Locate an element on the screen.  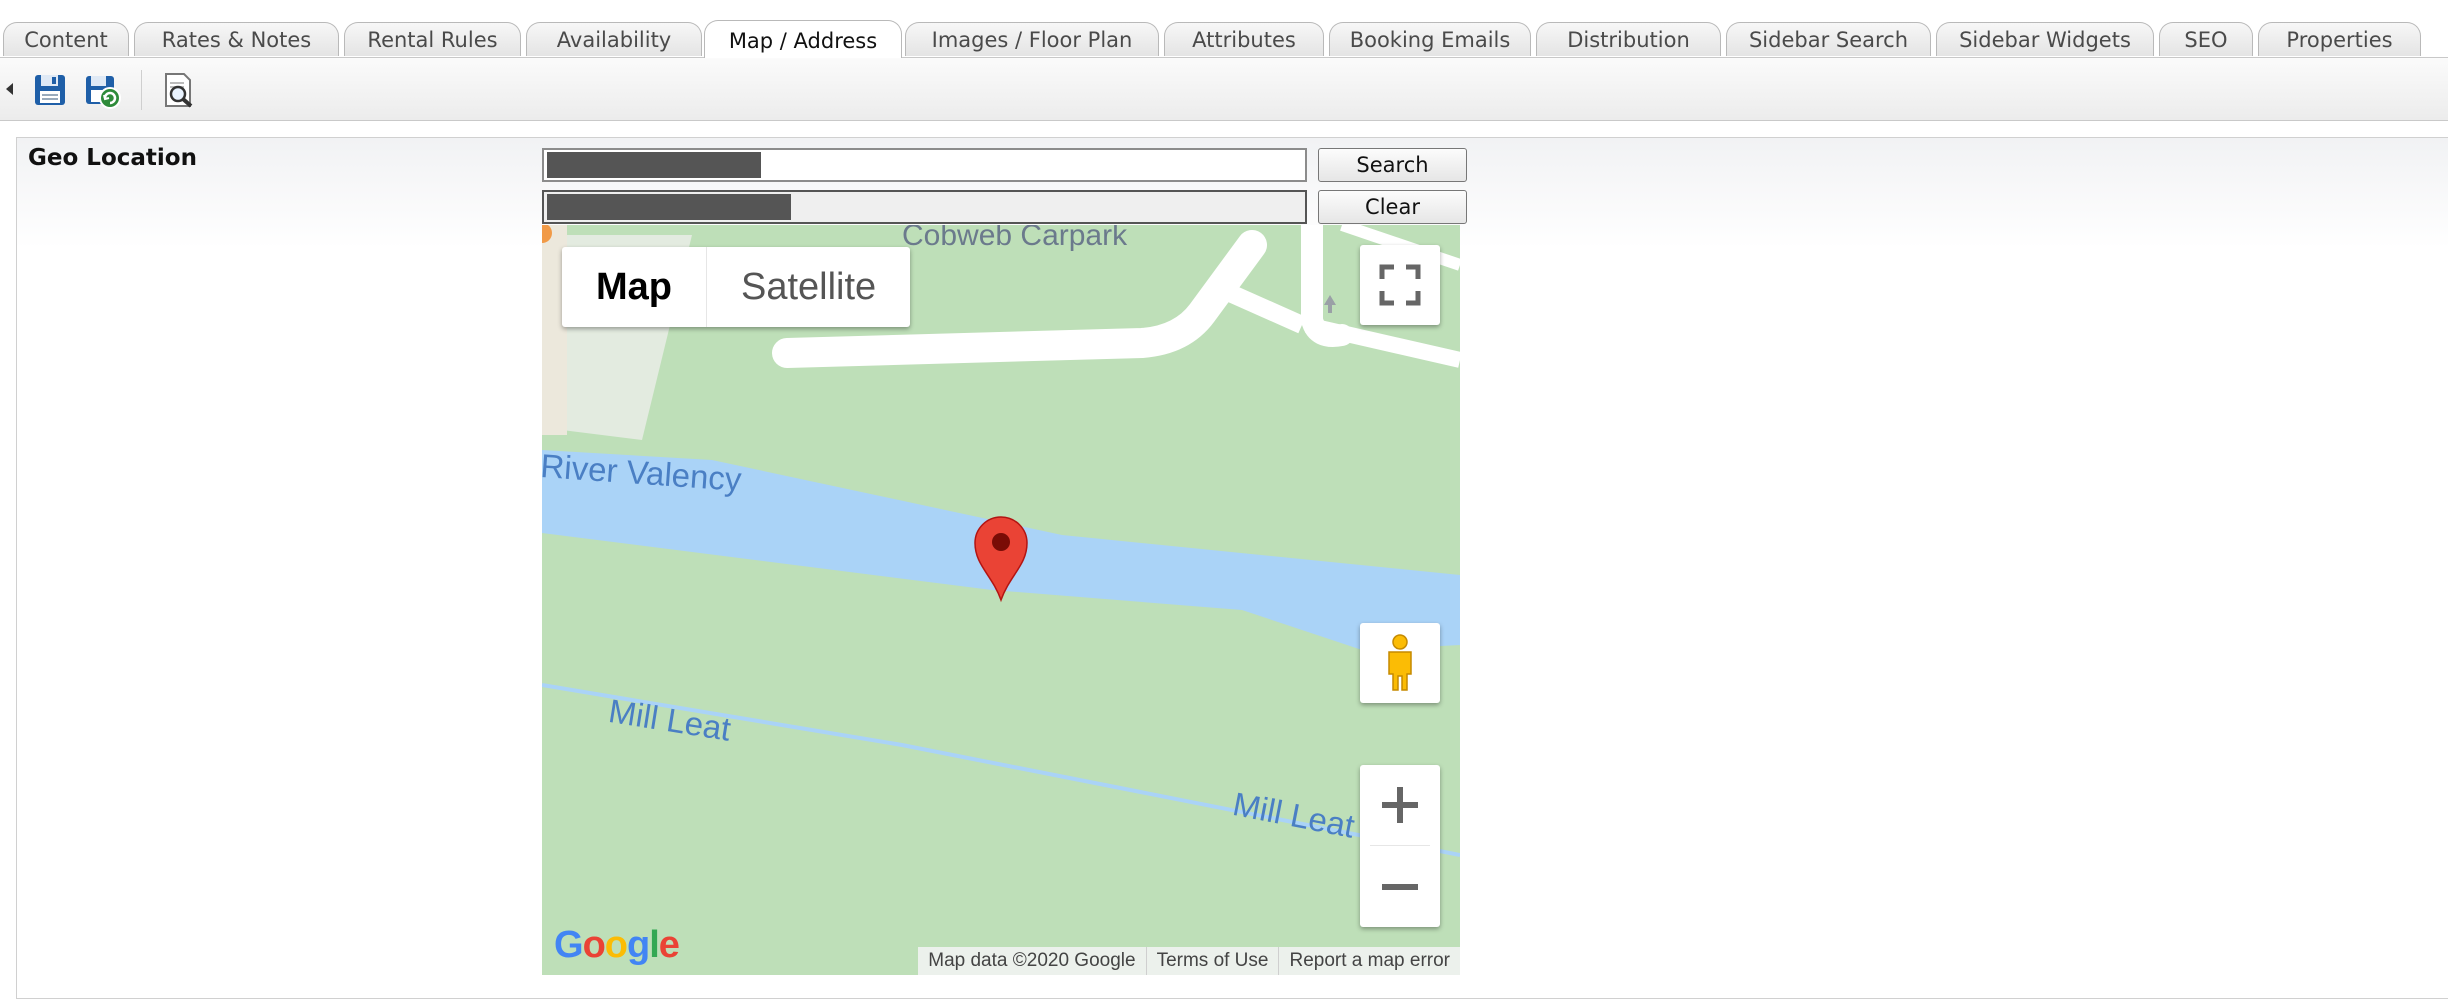
map-data-text: Map data ©2020 Google is located at coordinates (1032, 960).